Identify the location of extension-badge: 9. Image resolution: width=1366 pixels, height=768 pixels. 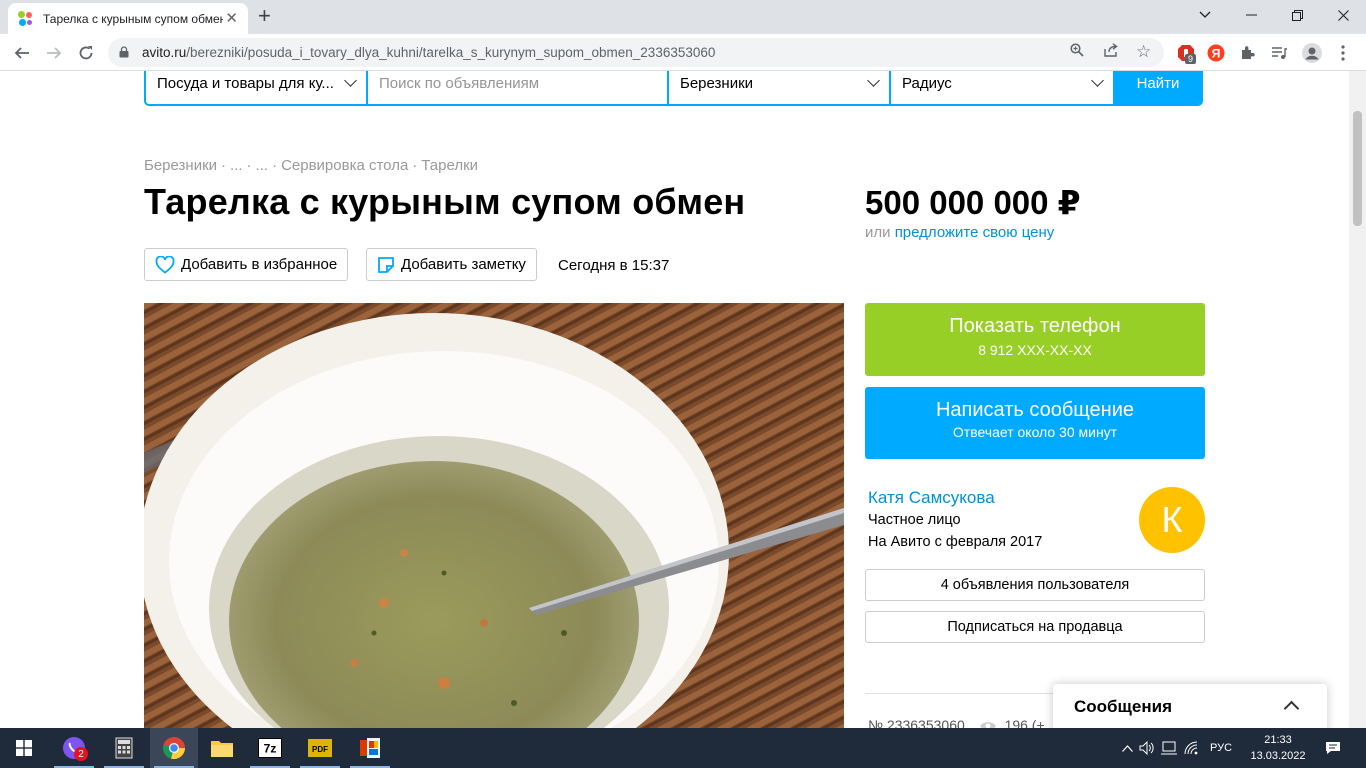
(1191, 59).